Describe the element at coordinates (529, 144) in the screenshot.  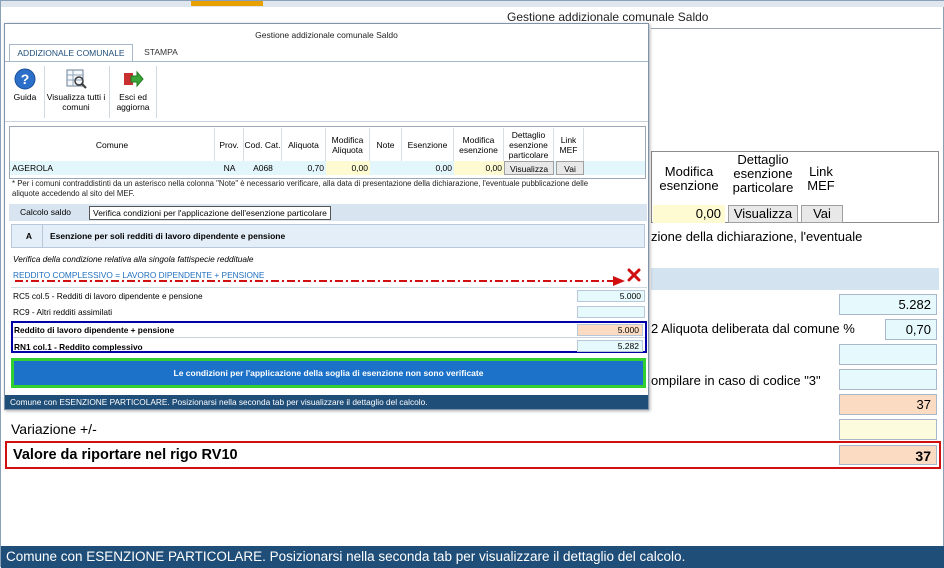
I see `grid-header-dettaglio: Dettaglio esenzione particolare` at that location.